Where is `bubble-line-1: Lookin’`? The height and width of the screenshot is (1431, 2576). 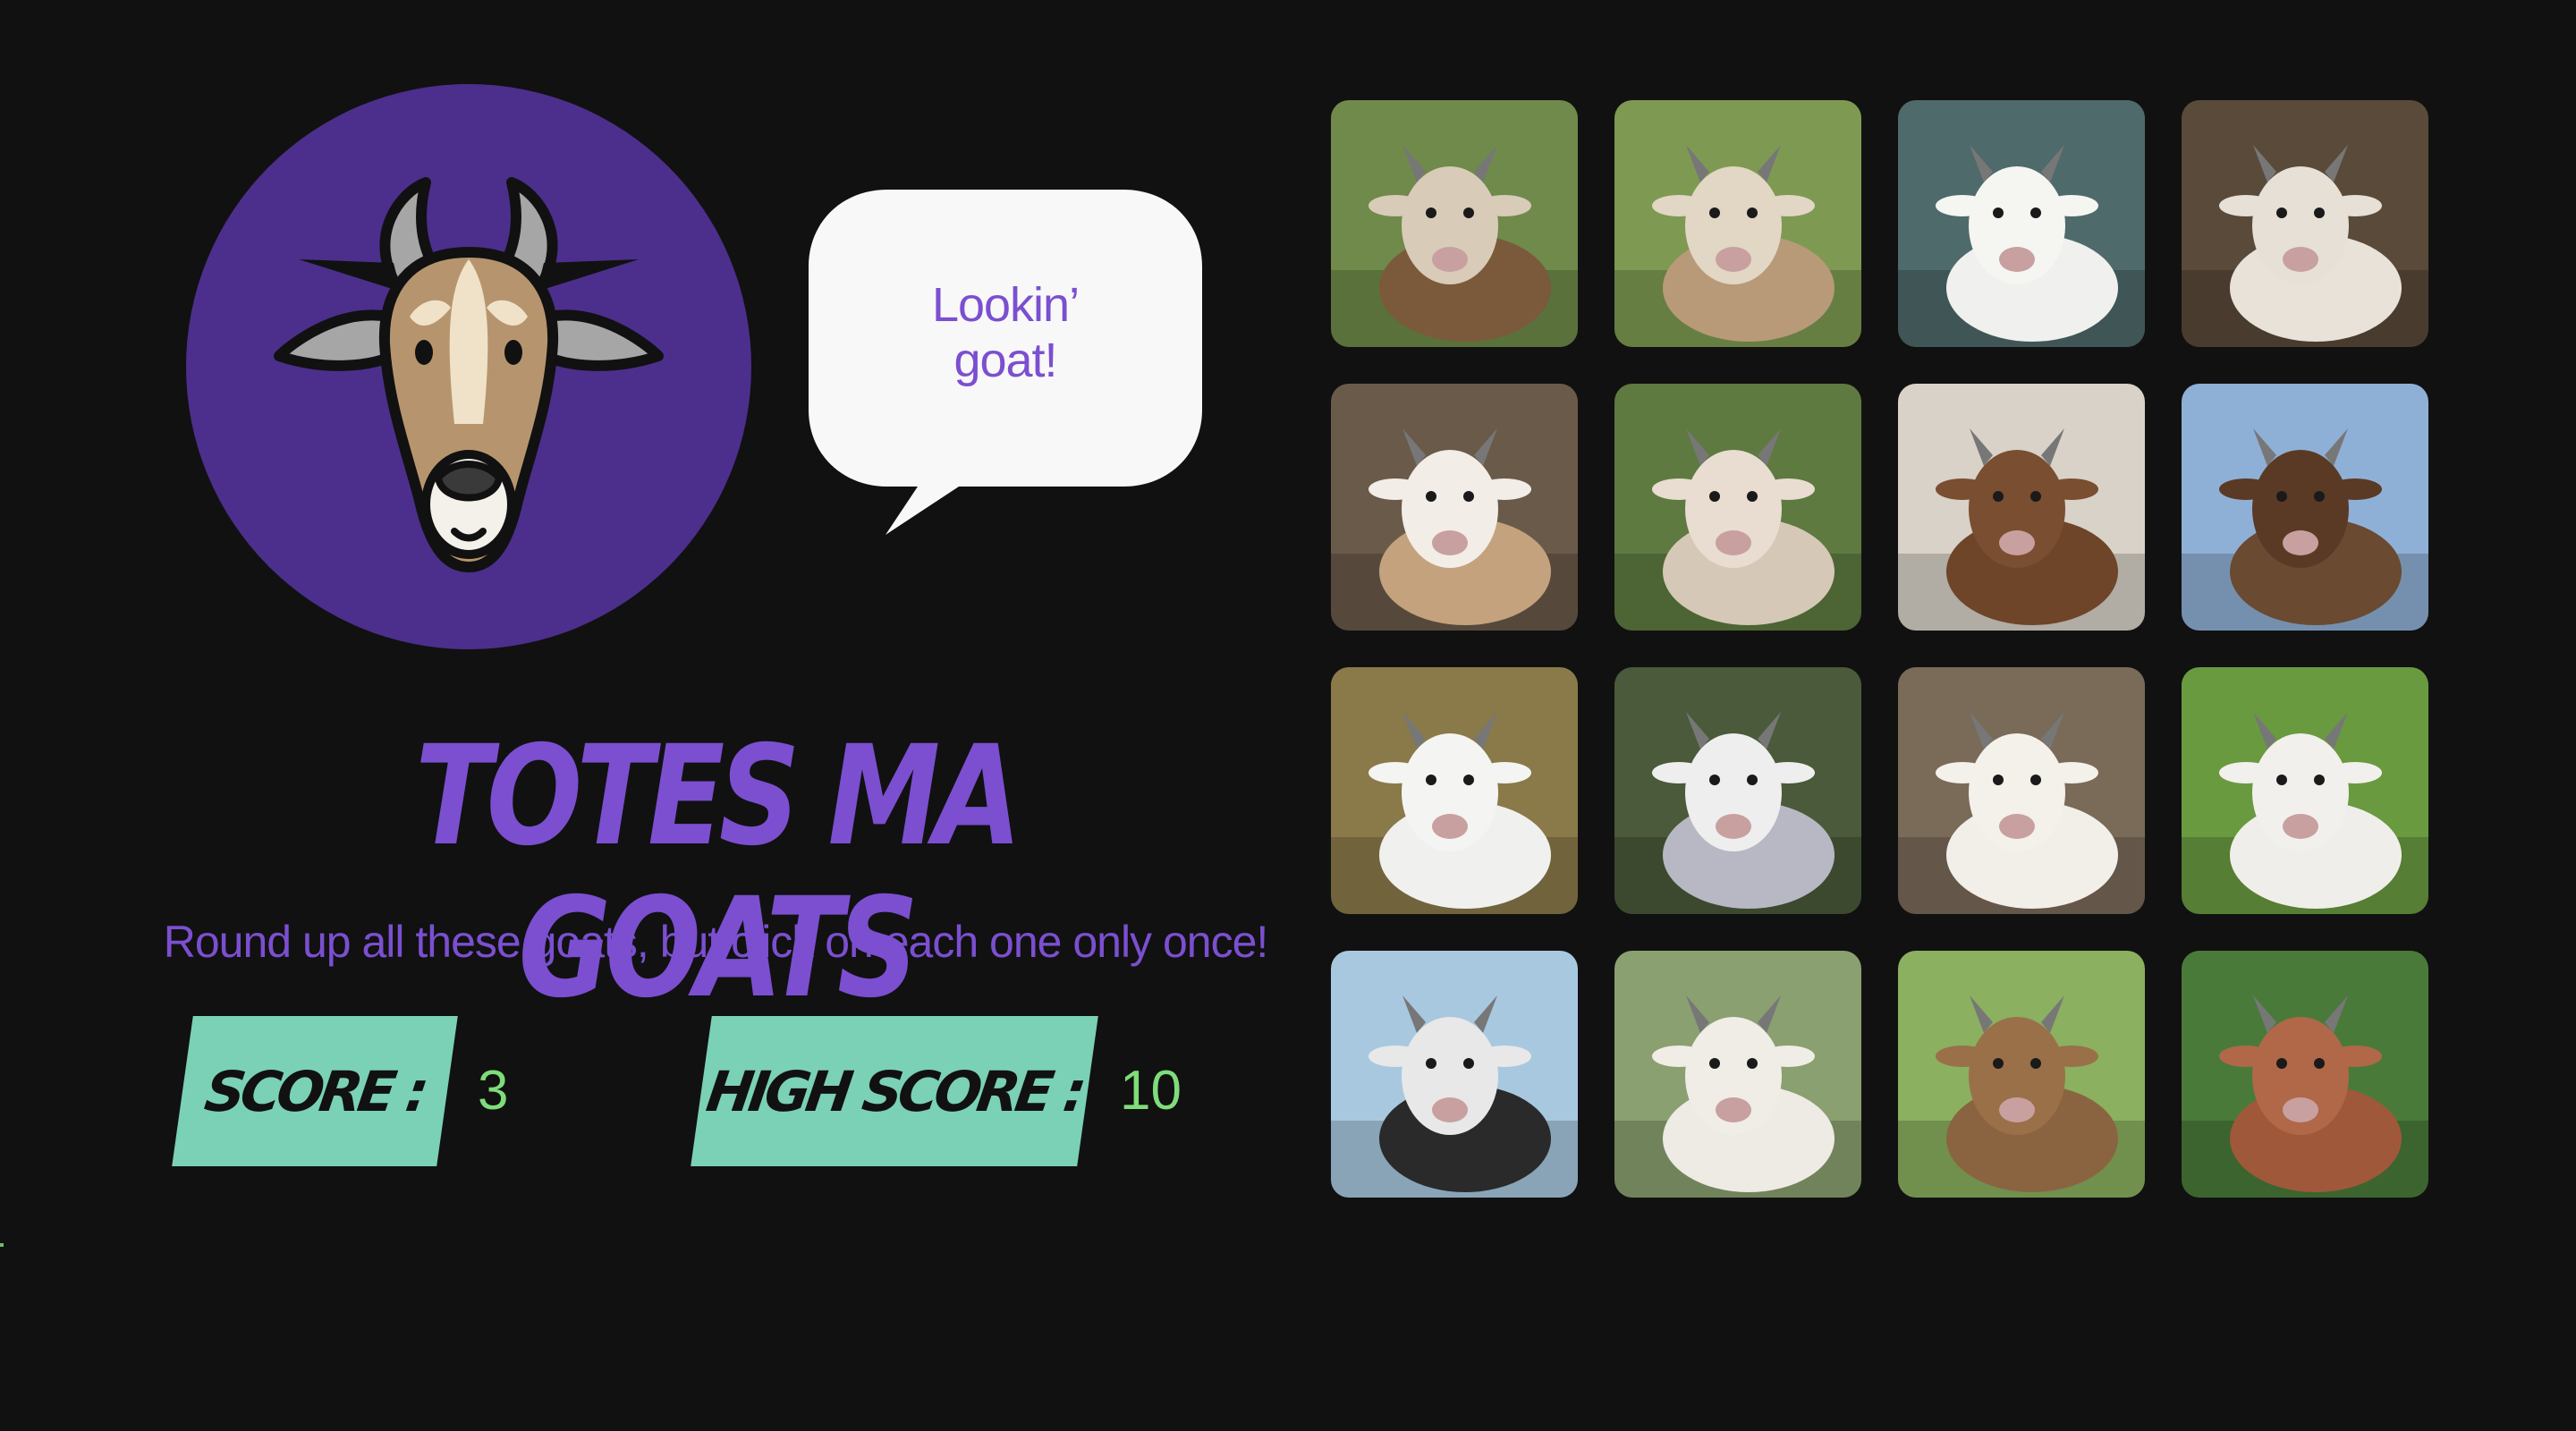
bubble-line-1: Lookin’ is located at coordinates (1005, 305).